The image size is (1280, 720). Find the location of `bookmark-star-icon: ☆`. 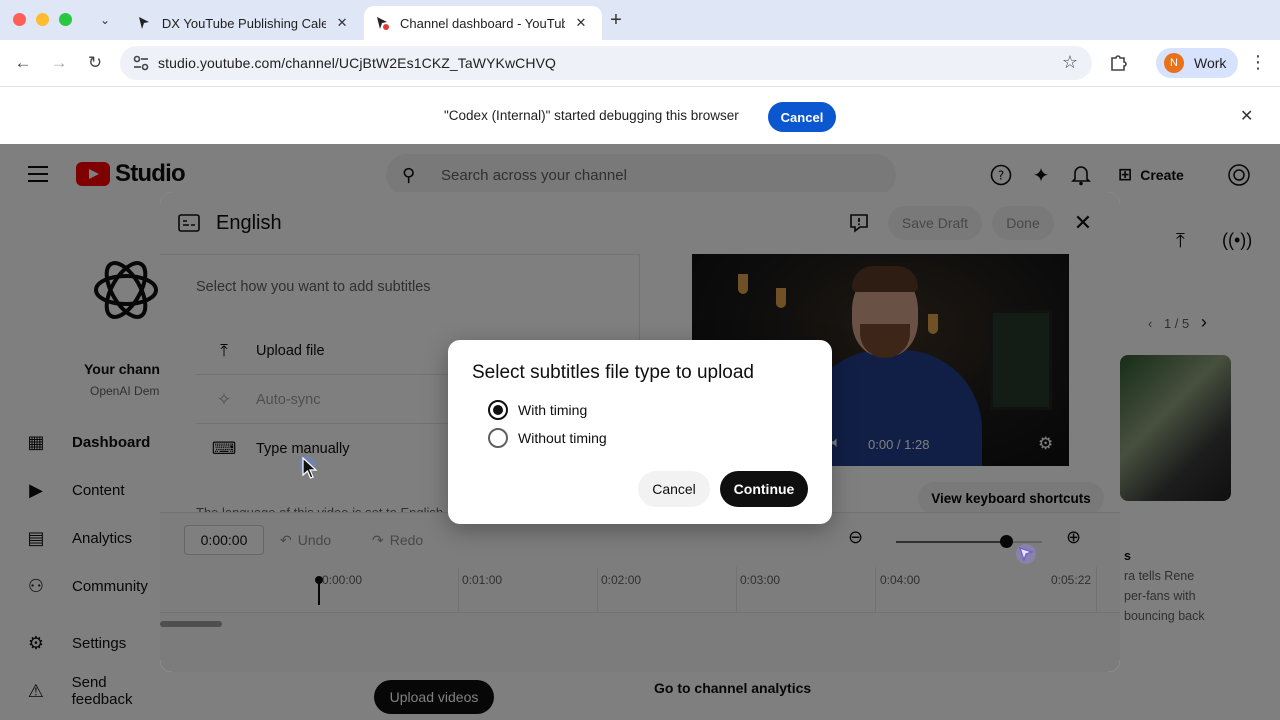

bookmark-star-icon: ☆ is located at coordinates (1070, 62).